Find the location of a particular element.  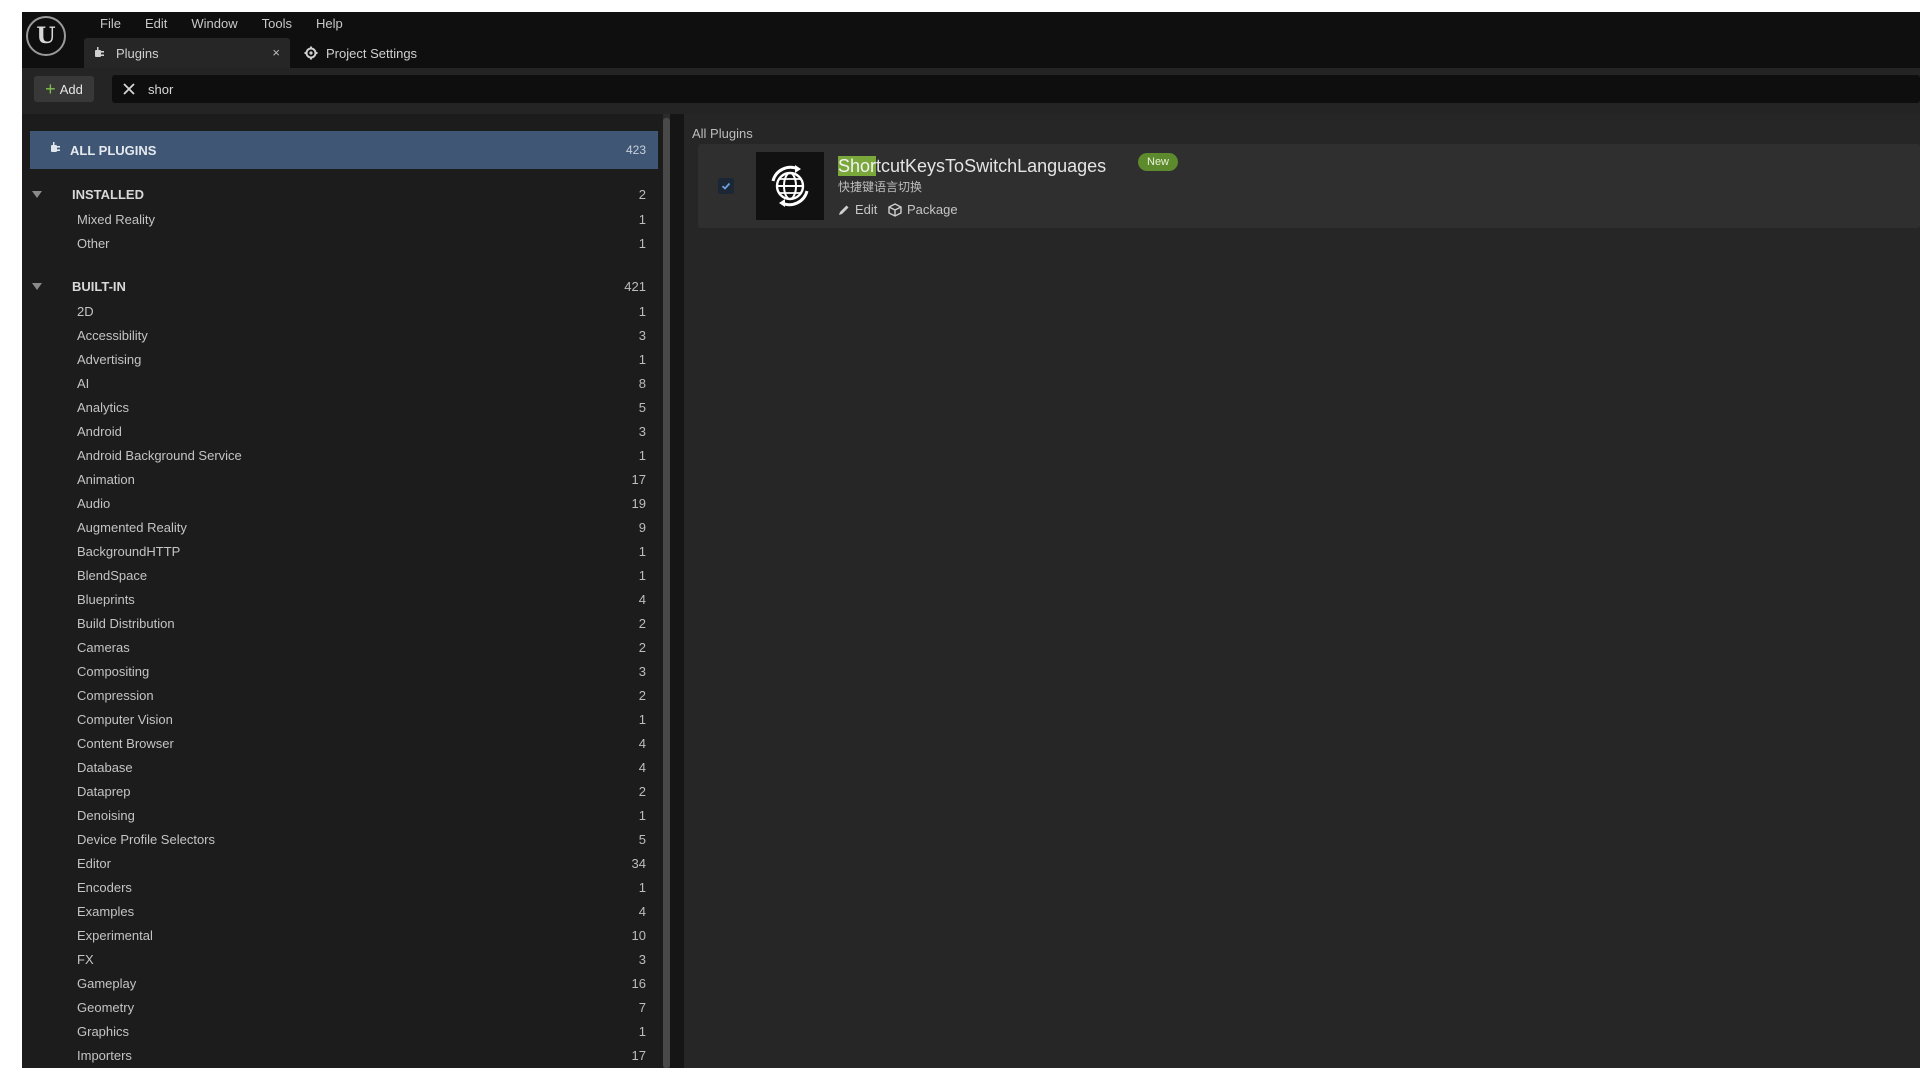

tab-plugins: Plugins × is located at coordinates (187, 53).